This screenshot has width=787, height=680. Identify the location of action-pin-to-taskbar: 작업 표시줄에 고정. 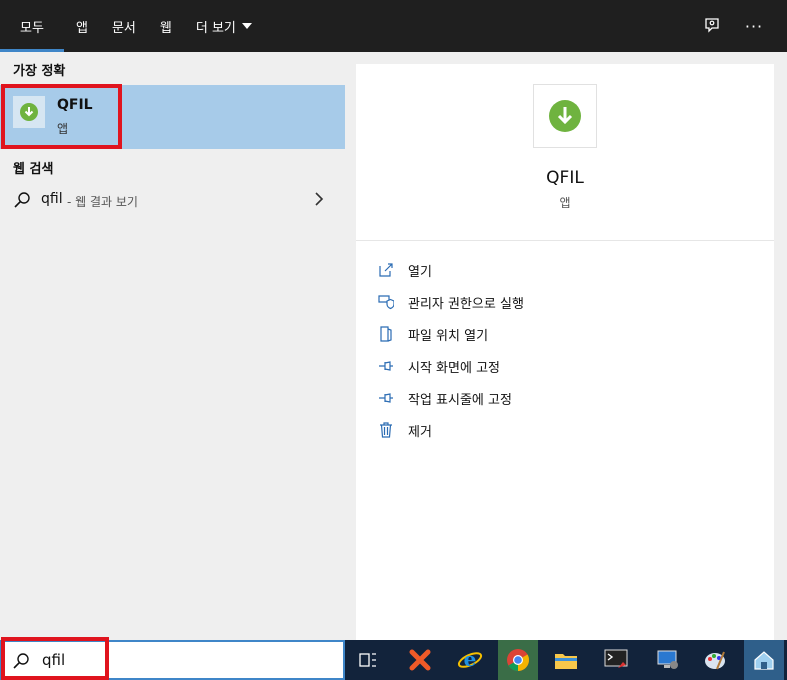
(451, 398).